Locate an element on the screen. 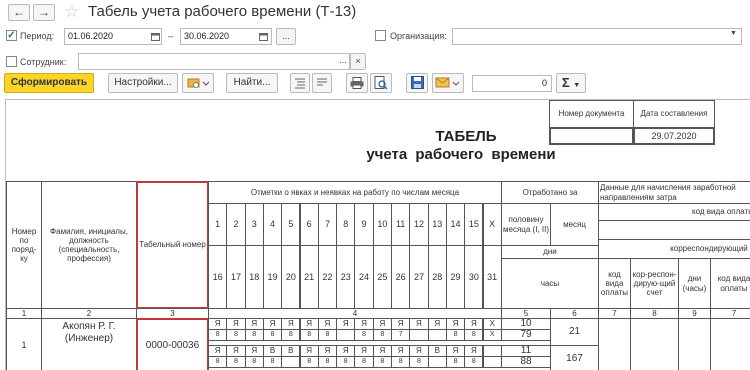  col-corr-header: корреспондирующий с is located at coordinates (674, 249).